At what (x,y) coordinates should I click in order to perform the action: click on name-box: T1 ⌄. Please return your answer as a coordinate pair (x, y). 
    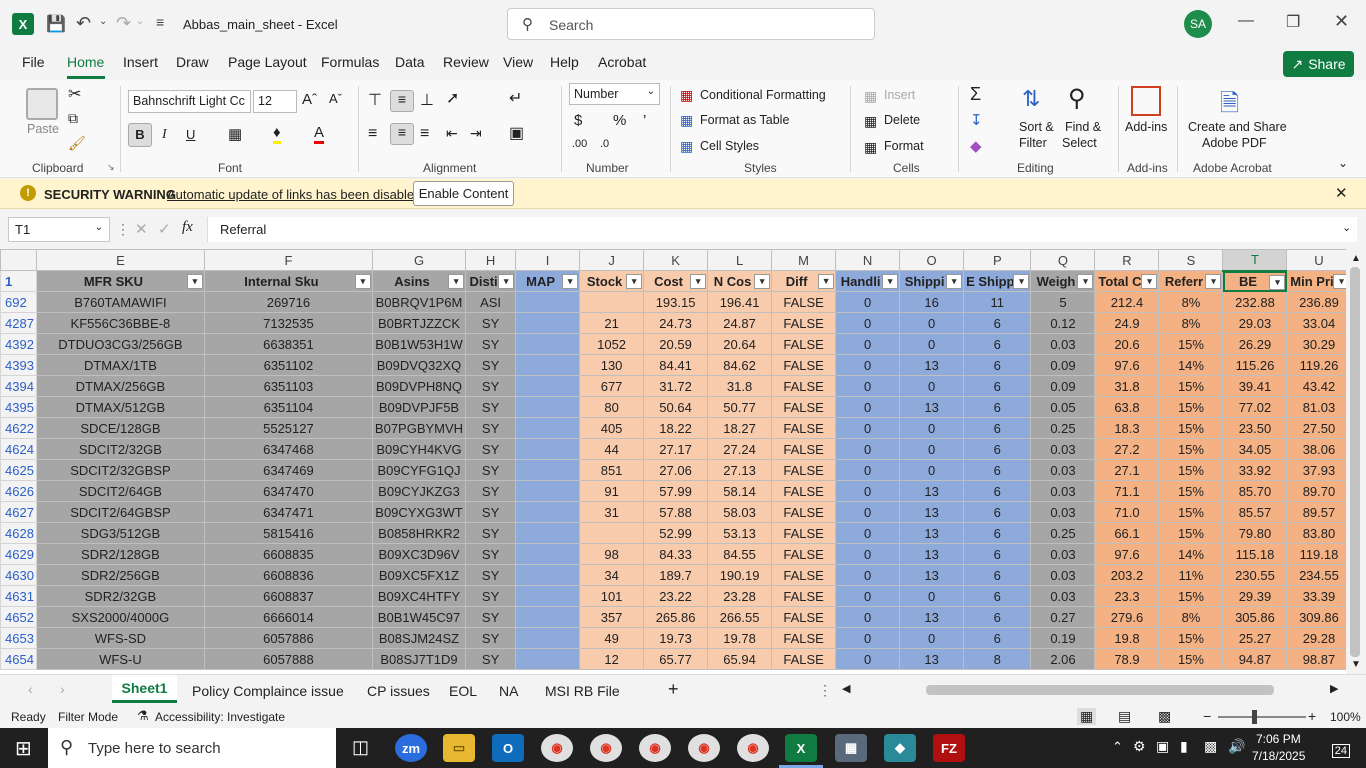
    Looking at the image, I should click on (59, 229).